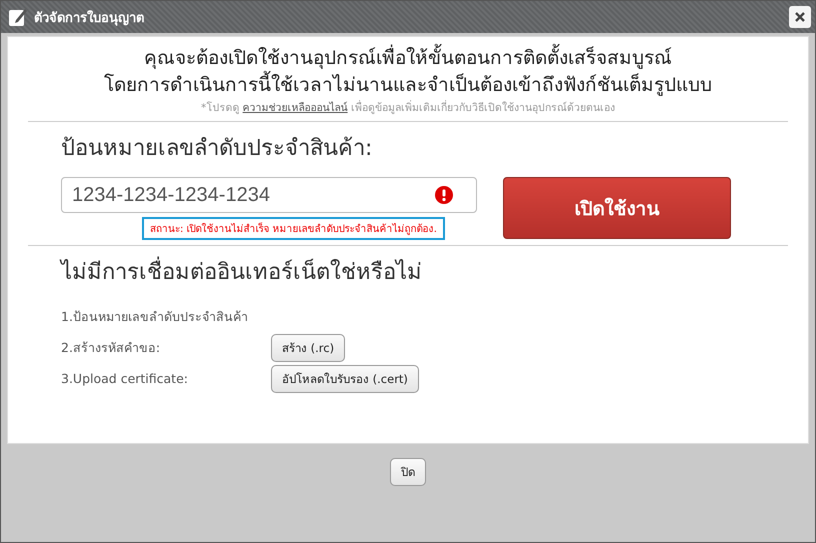  I want to click on step-label: 1.ป้อนหมายเลขลำดับประจำสินค้า, so click(155, 317).